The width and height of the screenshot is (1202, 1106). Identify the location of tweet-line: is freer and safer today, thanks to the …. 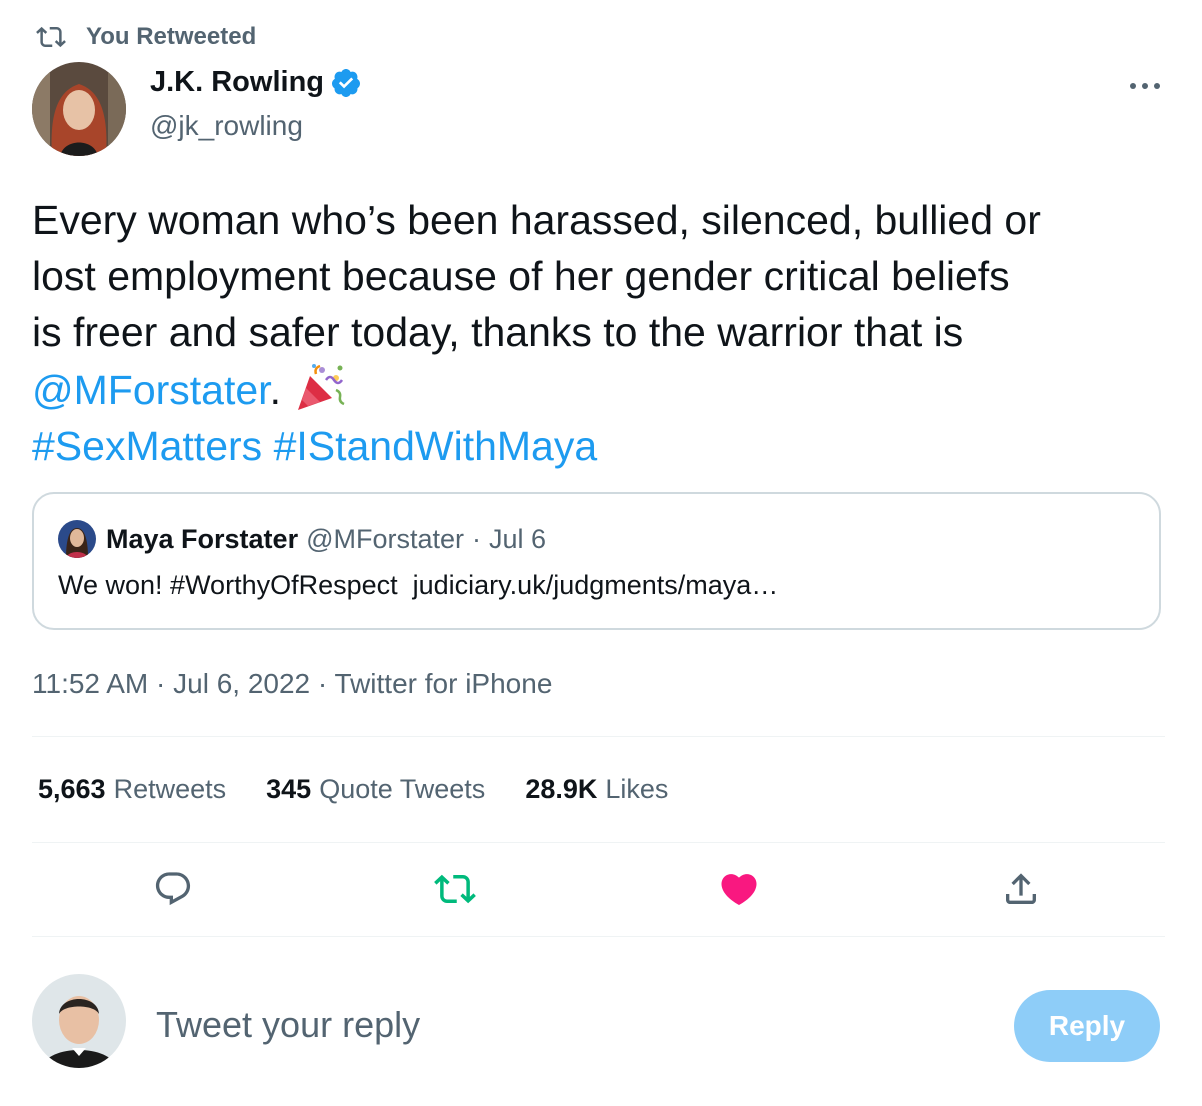
(498, 332).